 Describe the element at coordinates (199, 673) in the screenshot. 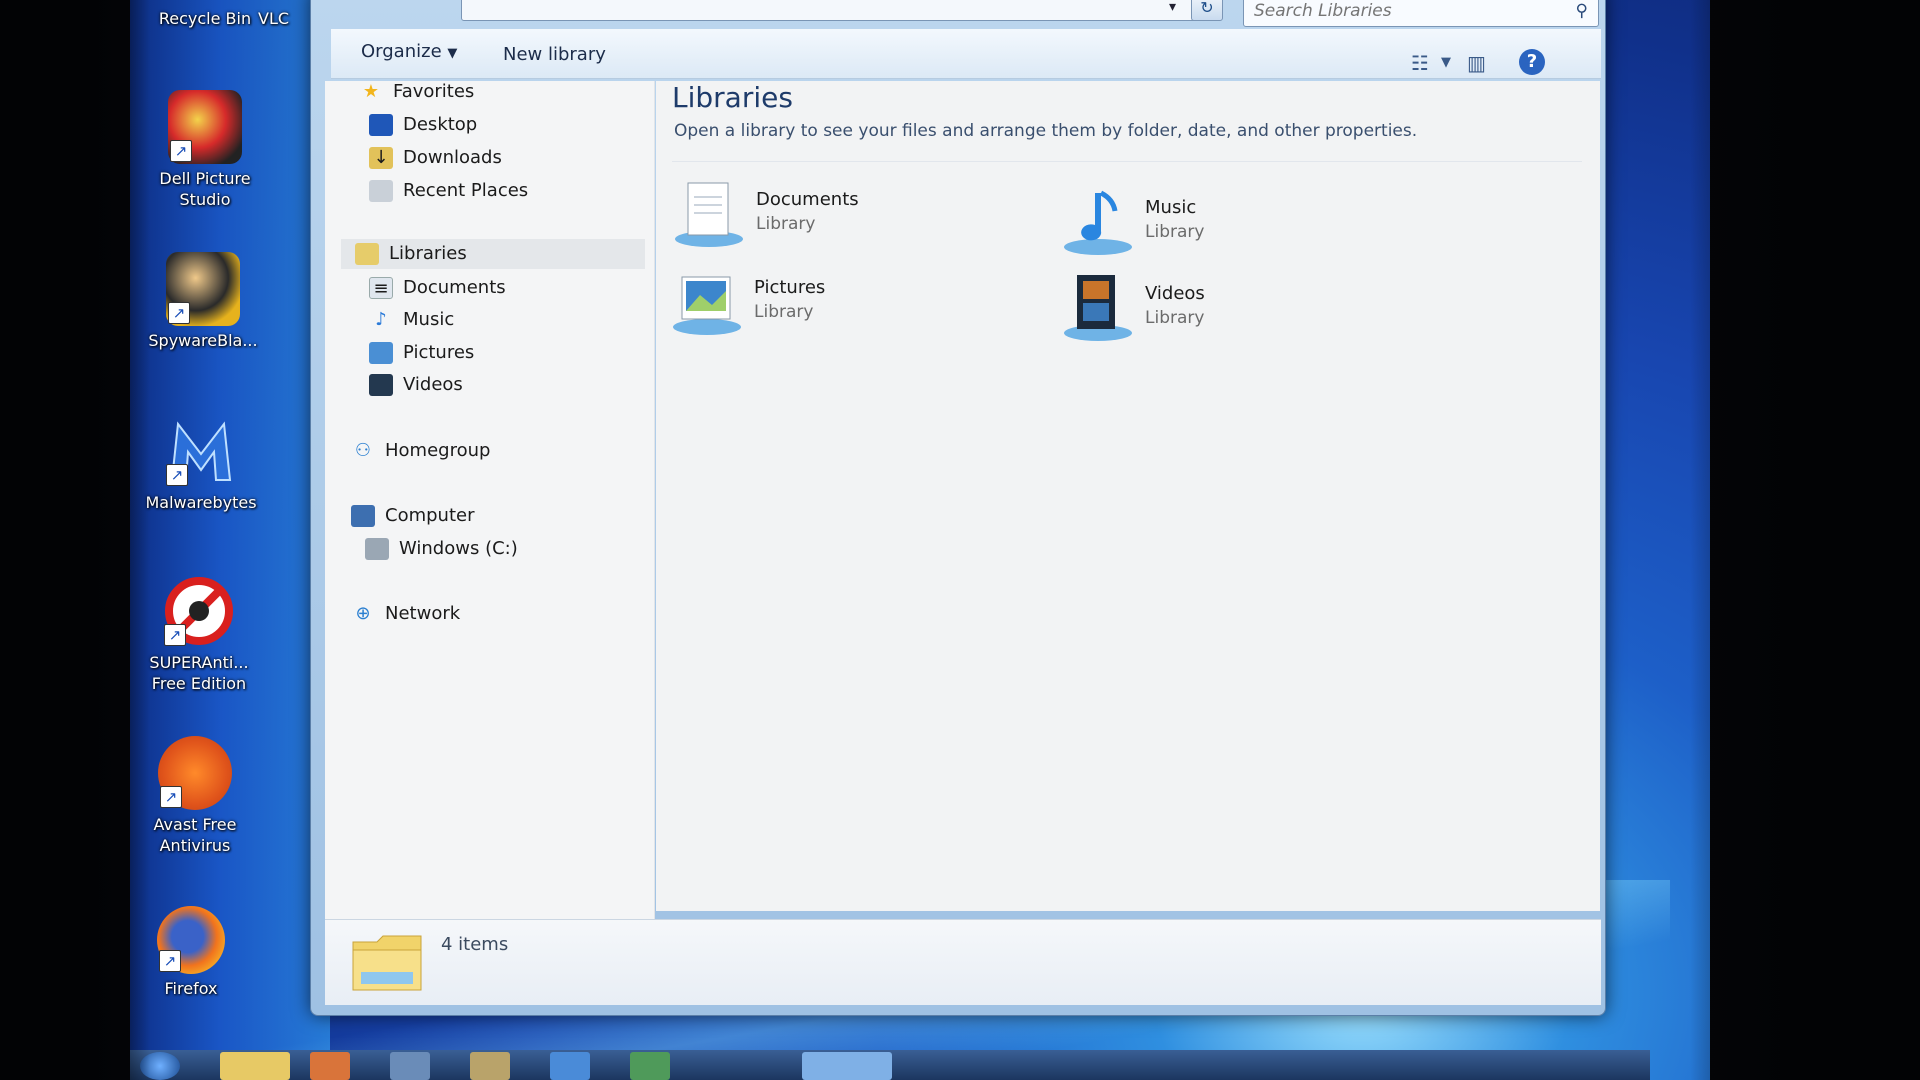

I see `superantispyware-label: SUPERAnti... Free Edition` at that location.